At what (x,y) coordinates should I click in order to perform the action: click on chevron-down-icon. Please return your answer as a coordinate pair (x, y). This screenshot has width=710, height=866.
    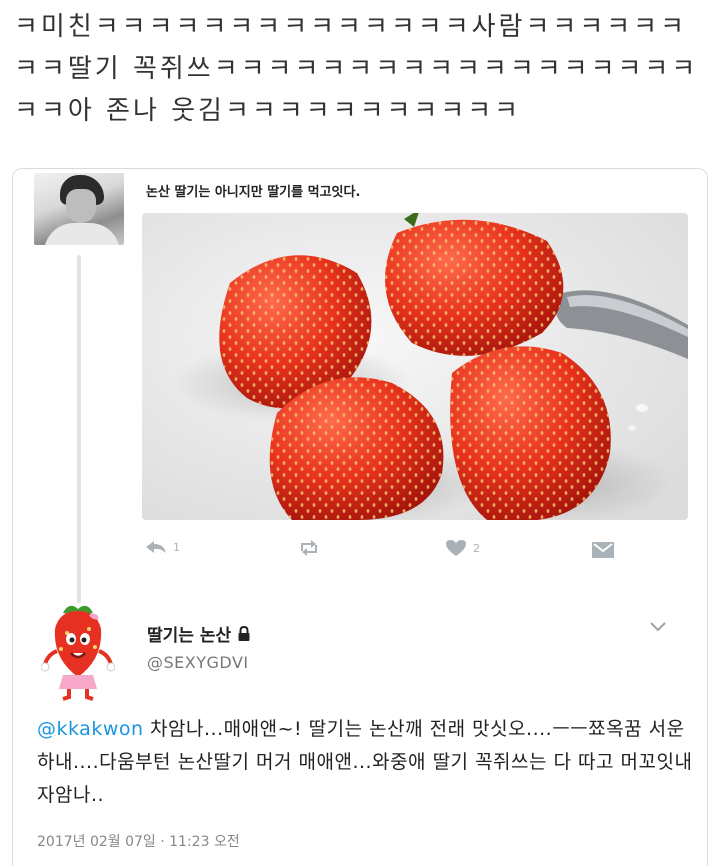
    Looking at the image, I should click on (658, 627).